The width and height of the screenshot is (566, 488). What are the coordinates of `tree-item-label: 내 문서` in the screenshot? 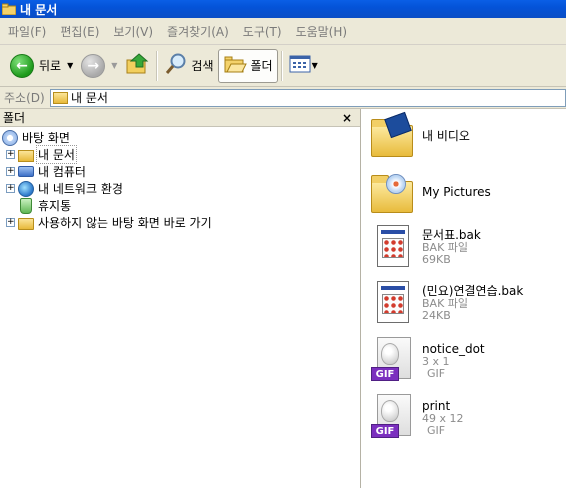 It's located at (56, 154).